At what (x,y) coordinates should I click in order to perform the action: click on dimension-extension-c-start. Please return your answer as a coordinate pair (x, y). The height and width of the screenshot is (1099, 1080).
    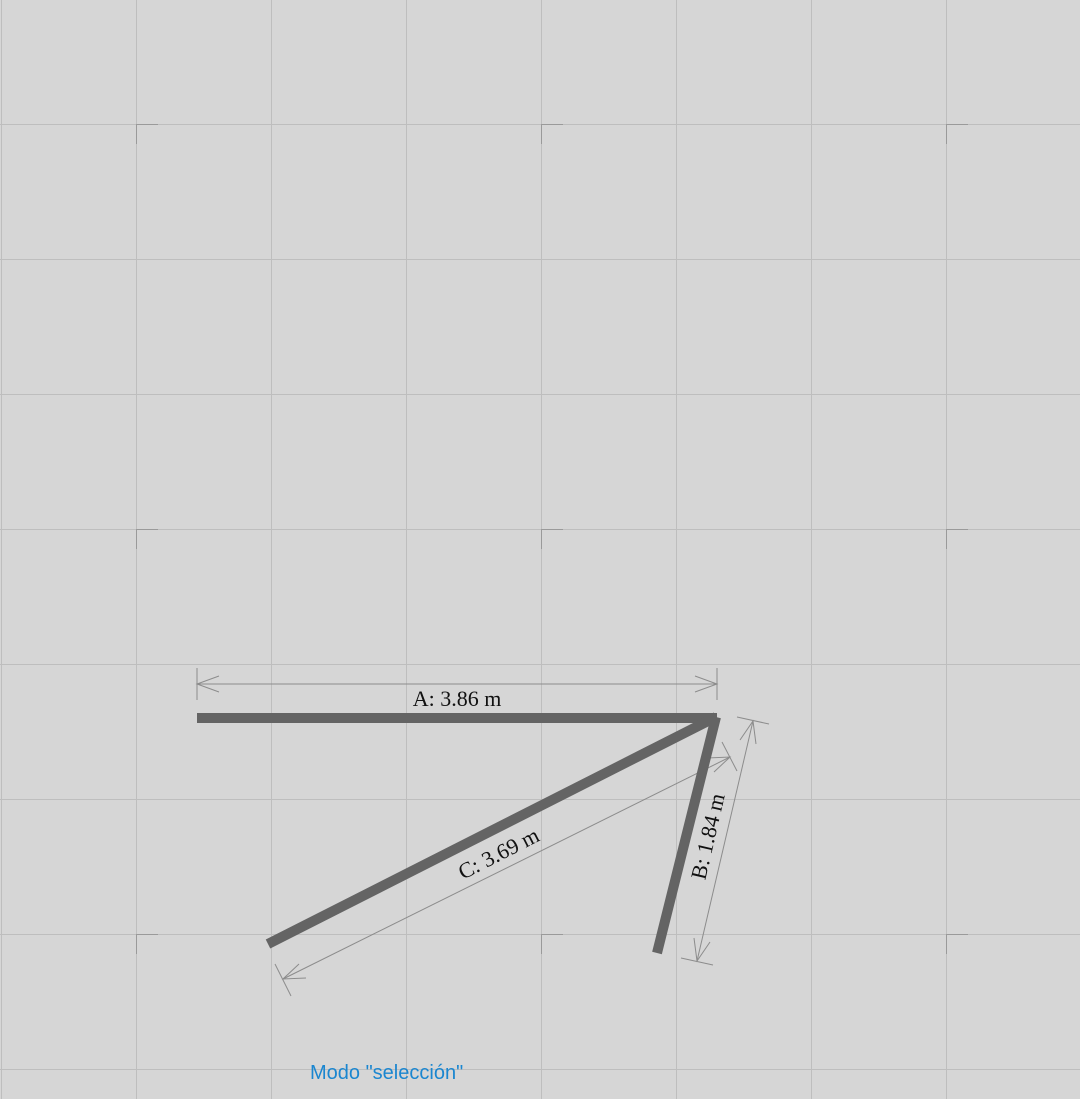
    Looking at the image, I should click on (729, 756).